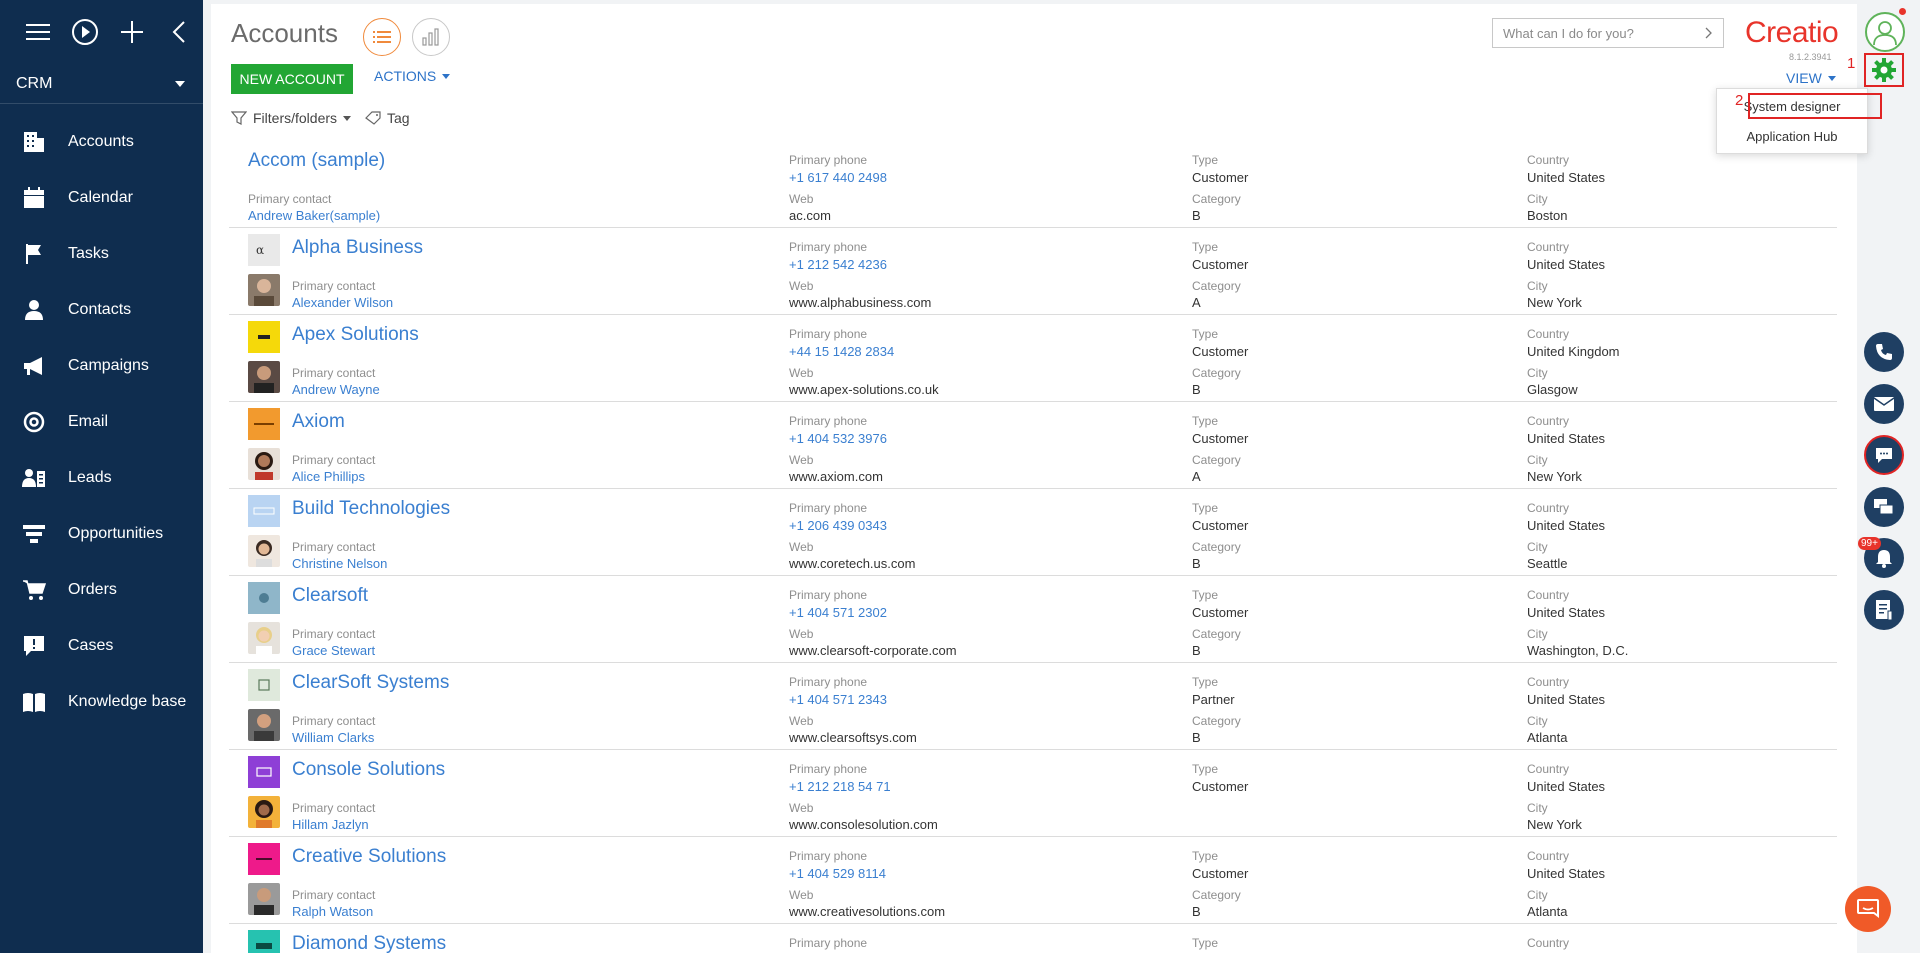 The height and width of the screenshot is (953, 1920). Describe the element at coordinates (333, 650) in the screenshot. I see `primary-contact-link: Grace Stewart` at that location.